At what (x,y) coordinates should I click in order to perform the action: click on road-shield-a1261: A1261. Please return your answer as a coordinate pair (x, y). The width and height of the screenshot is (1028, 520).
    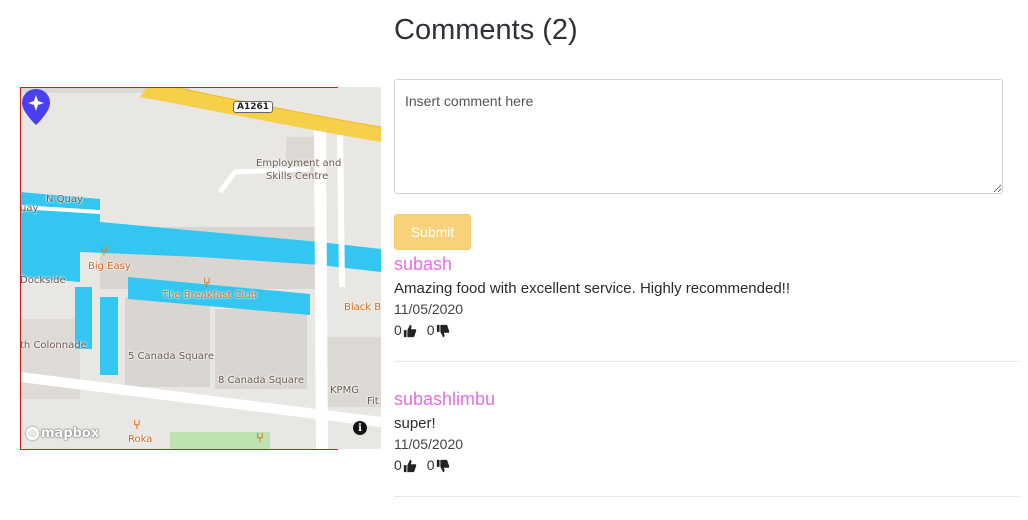
    Looking at the image, I should click on (253, 107).